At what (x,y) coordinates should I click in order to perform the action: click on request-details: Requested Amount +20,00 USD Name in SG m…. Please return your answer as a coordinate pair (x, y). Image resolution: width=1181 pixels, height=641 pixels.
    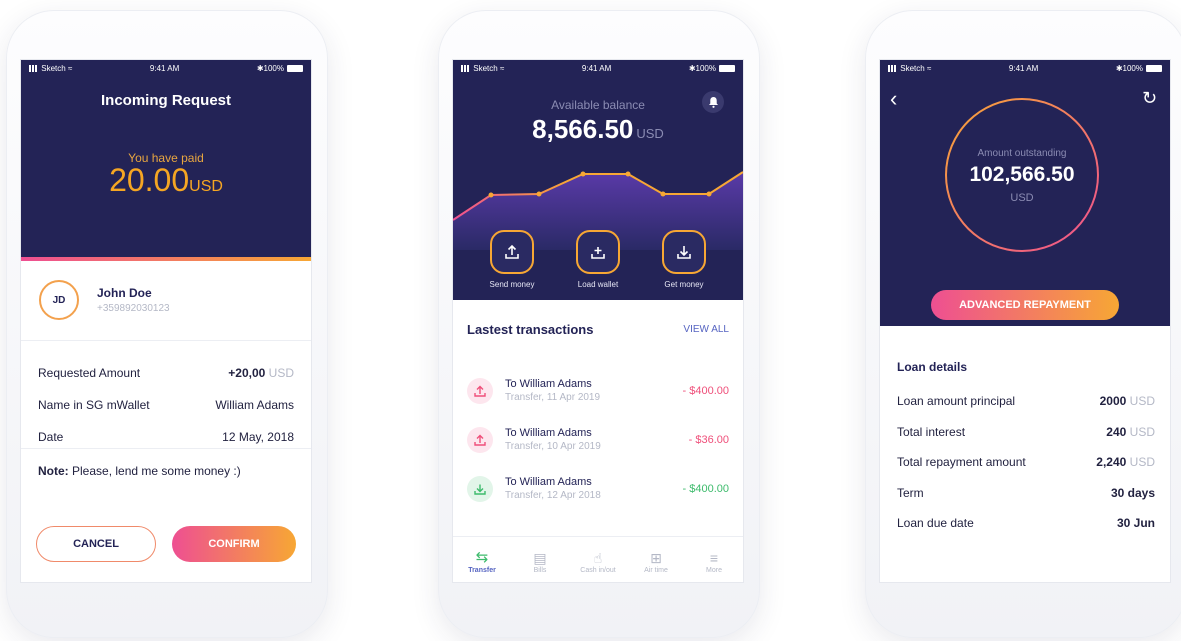
    Looking at the image, I should click on (166, 405).